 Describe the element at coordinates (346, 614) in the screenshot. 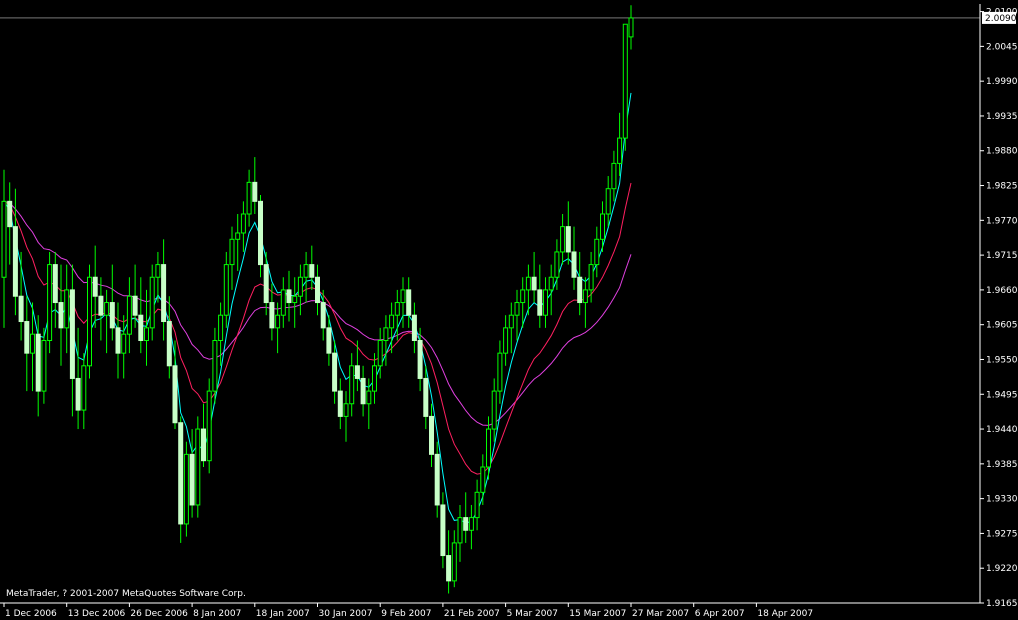

I see `time-tick-label: 30 Jan 2007` at that location.